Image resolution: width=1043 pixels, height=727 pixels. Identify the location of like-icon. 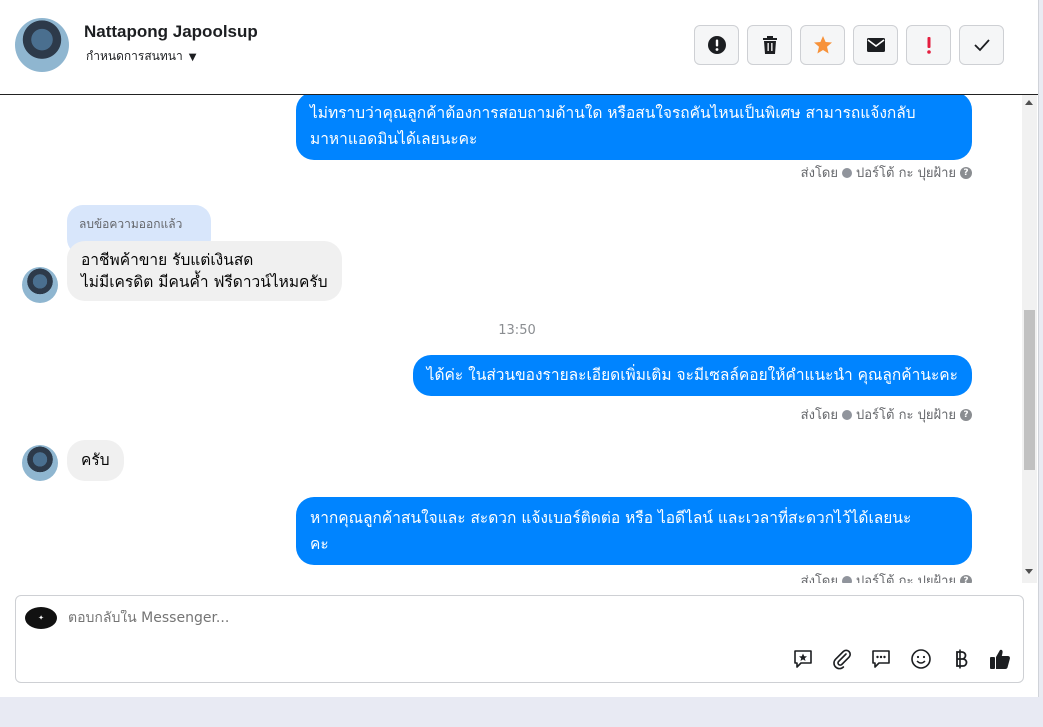
(1000, 659).